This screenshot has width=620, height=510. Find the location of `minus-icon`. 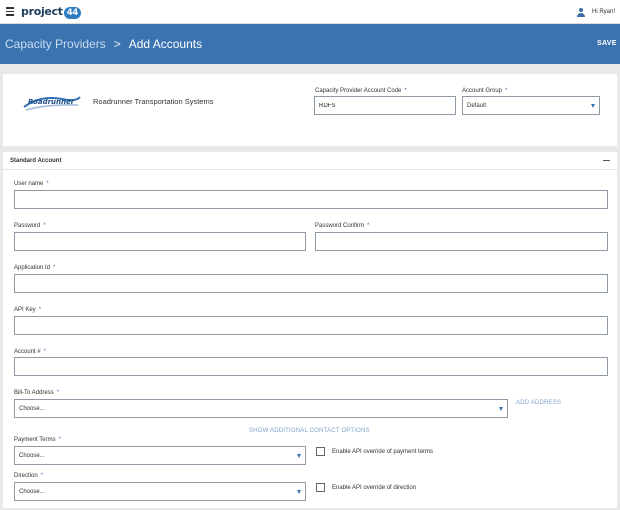

minus-icon is located at coordinates (606, 161).